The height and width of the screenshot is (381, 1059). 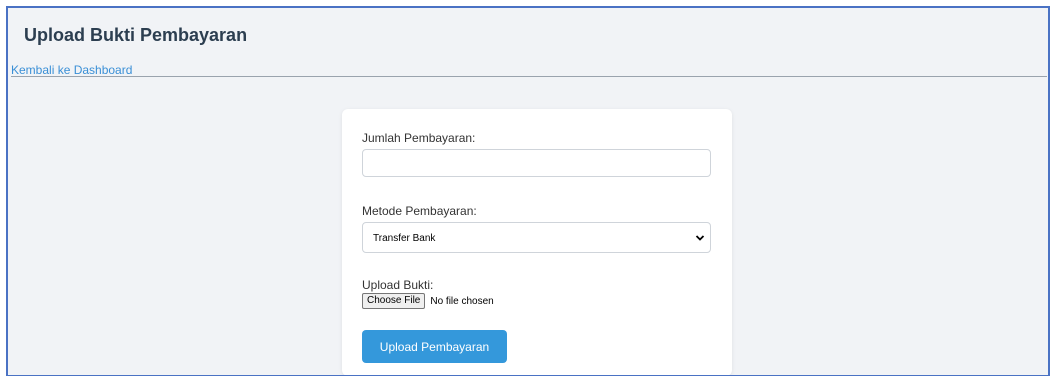 What do you see at coordinates (428, 301) in the screenshot?
I see `file-input: Choose File No file chosen` at bounding box center [428, 301].